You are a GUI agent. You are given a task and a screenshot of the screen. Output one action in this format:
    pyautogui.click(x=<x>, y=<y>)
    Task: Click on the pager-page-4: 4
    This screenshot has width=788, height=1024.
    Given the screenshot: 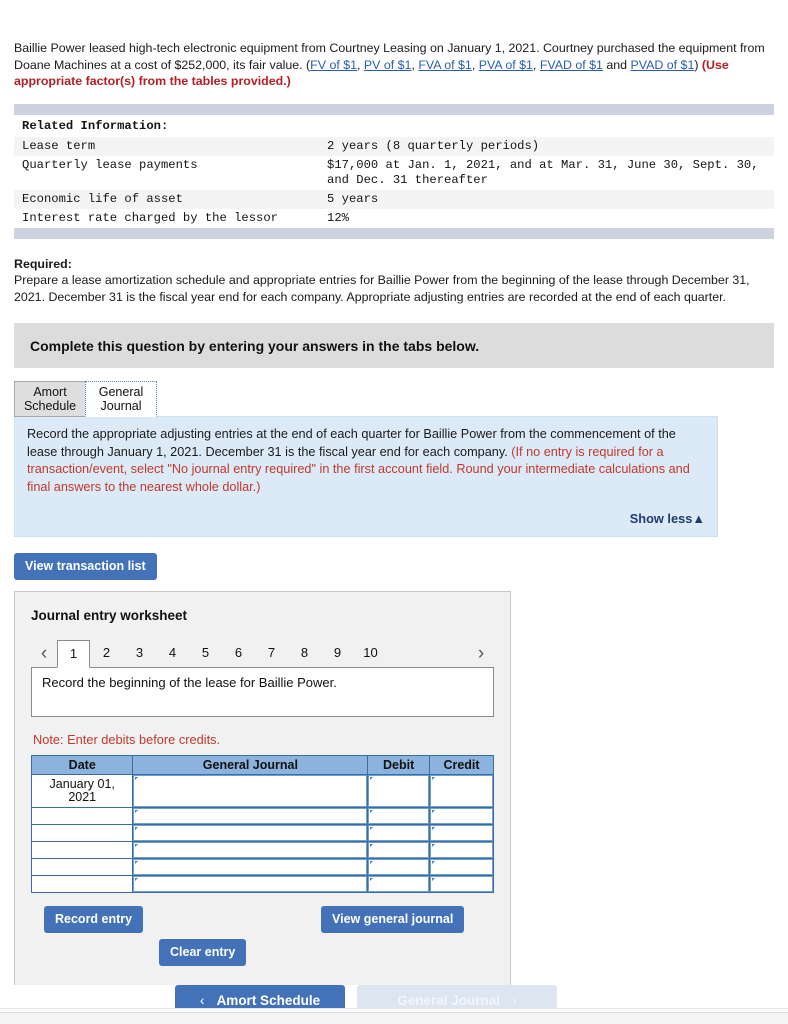 What is the action you would take?
    pyautogui.click(x=172, y=653)
    